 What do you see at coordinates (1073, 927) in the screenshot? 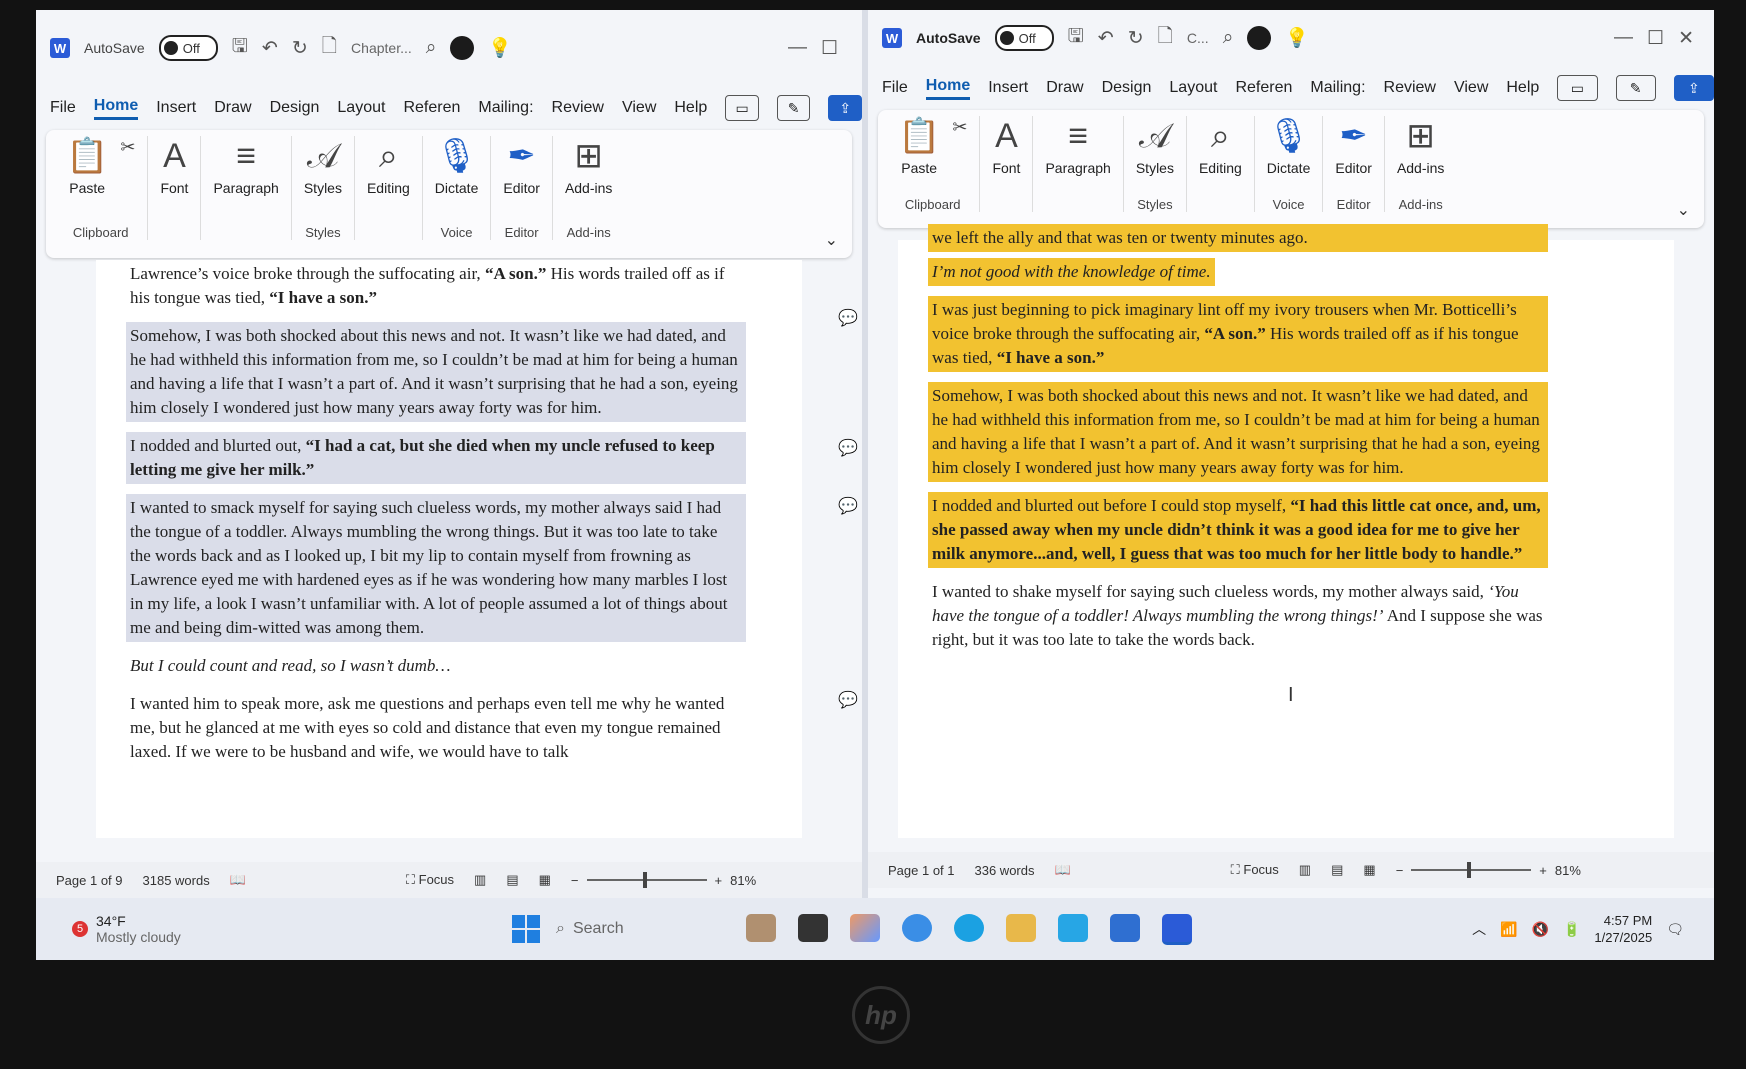
I see `app-icon` at bounding box center [1073, 927].